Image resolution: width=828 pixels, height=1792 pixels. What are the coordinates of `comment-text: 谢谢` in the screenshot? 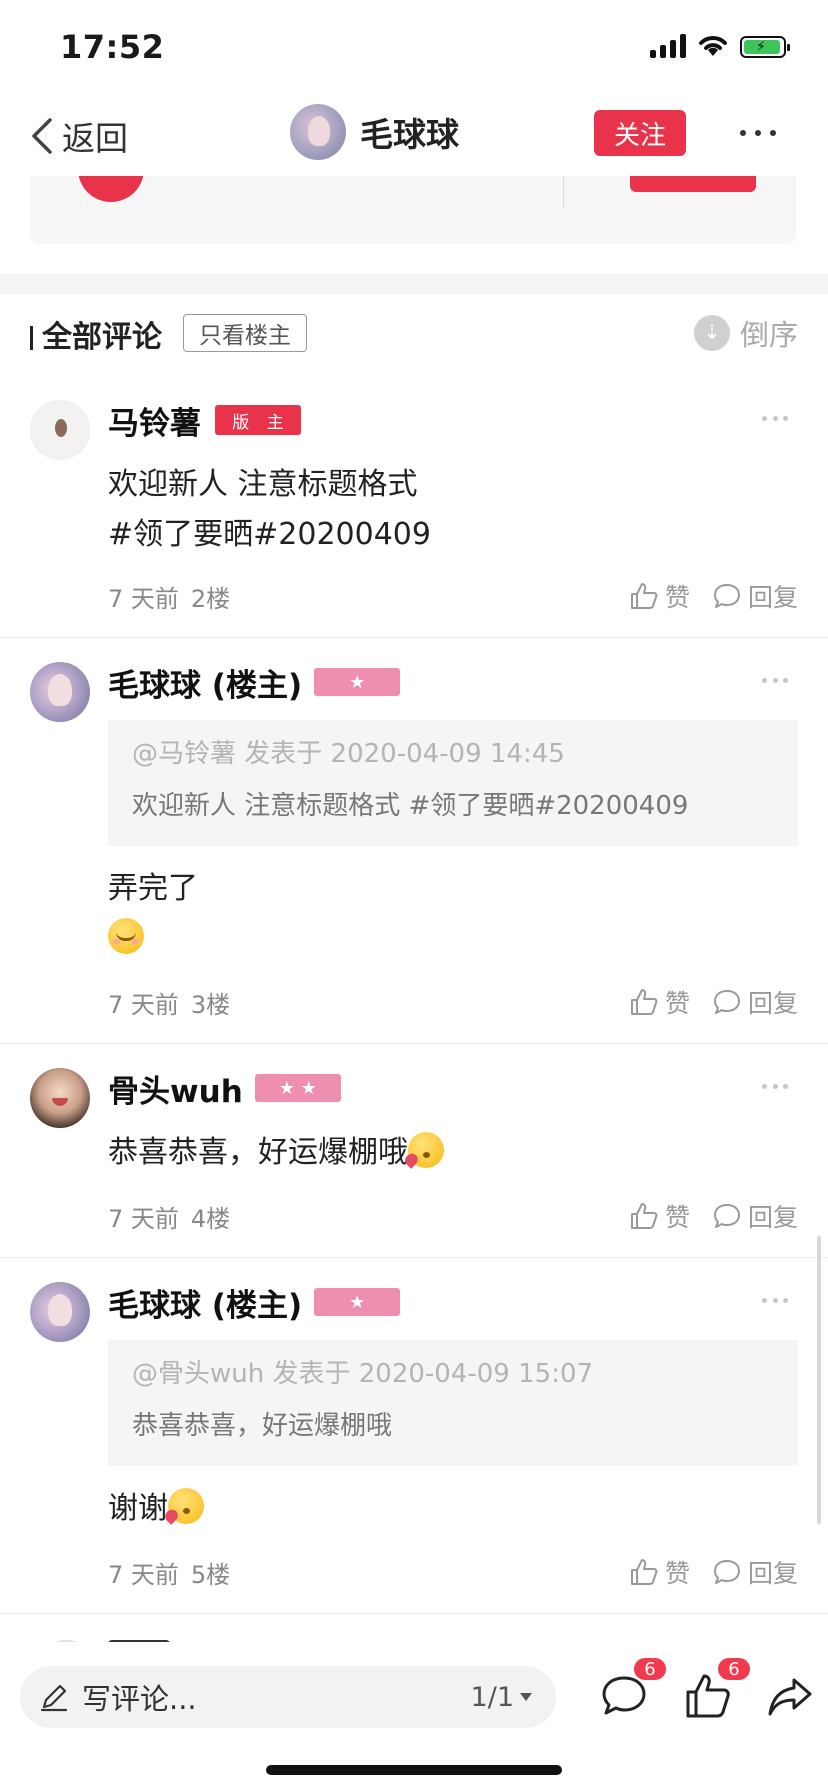 It's located at (156, 1509).